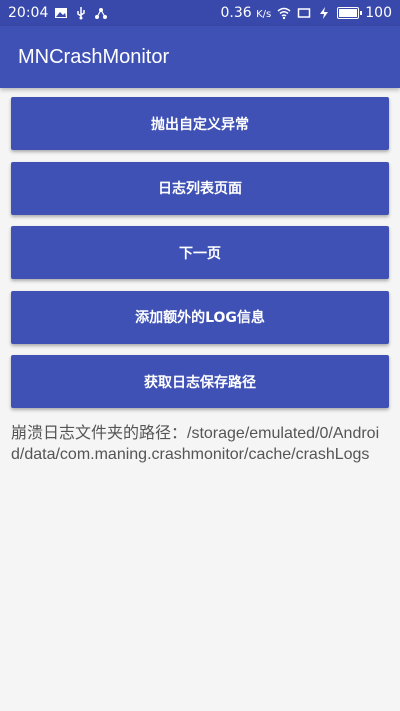  What do you see at coordinates (284, 13) in the screenshot?
I see `wifi-icon` at bounding box center [284, 13].